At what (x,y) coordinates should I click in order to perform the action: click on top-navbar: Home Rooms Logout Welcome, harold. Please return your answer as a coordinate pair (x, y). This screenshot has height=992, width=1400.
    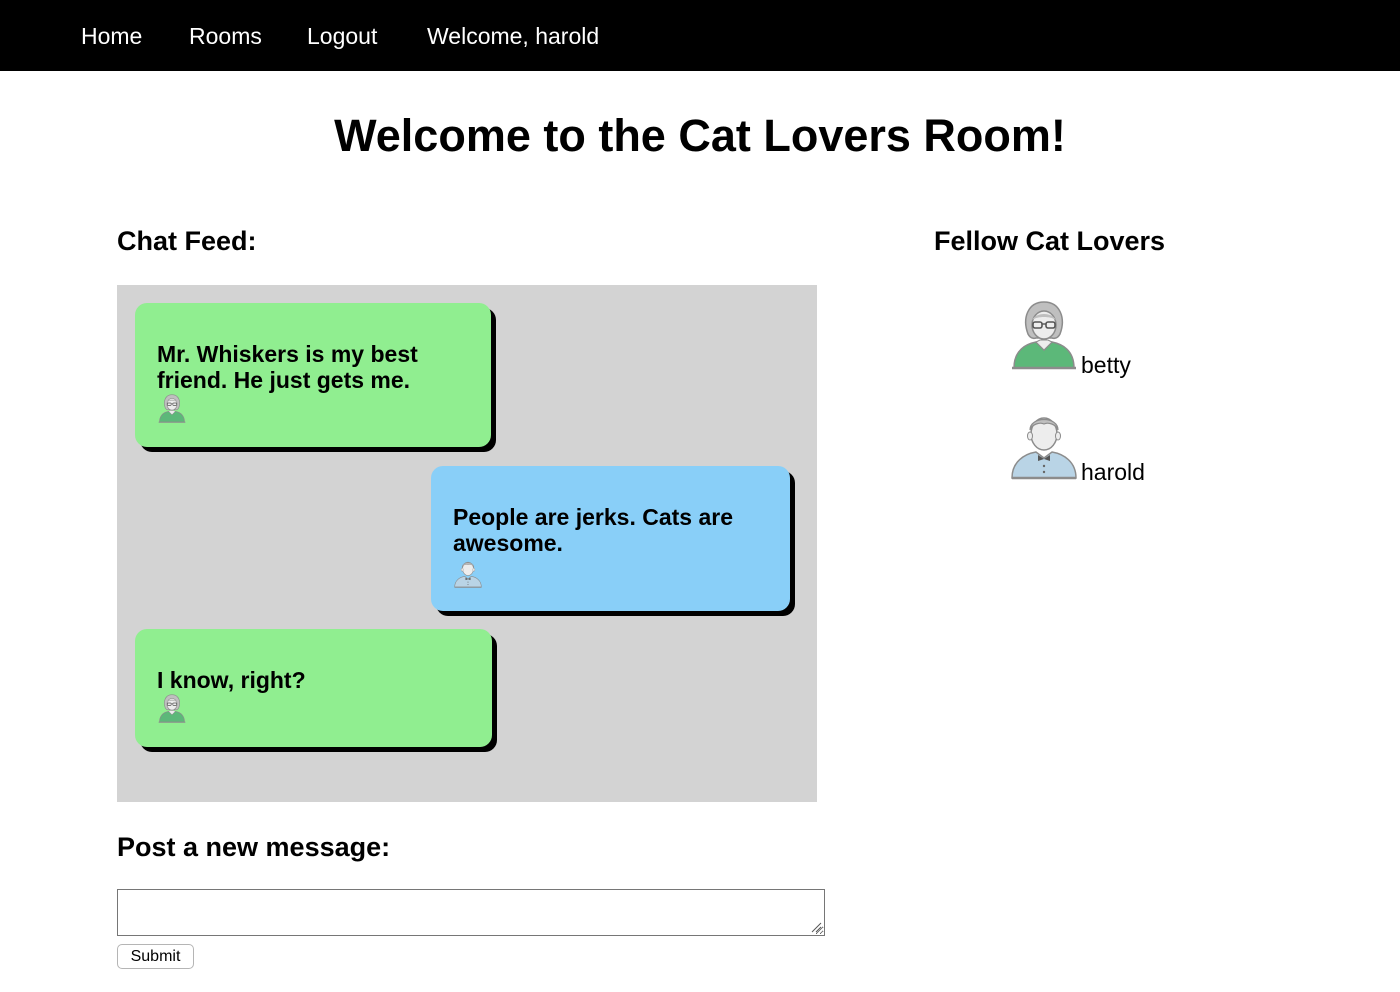
    Looking at the image, I should click on (700, 35).